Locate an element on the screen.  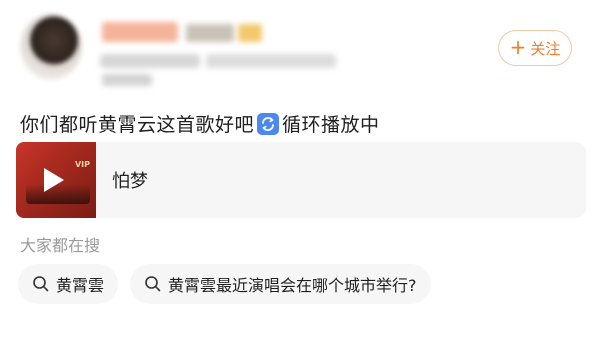
plus-icon: + is located at coordinates (518, 47).